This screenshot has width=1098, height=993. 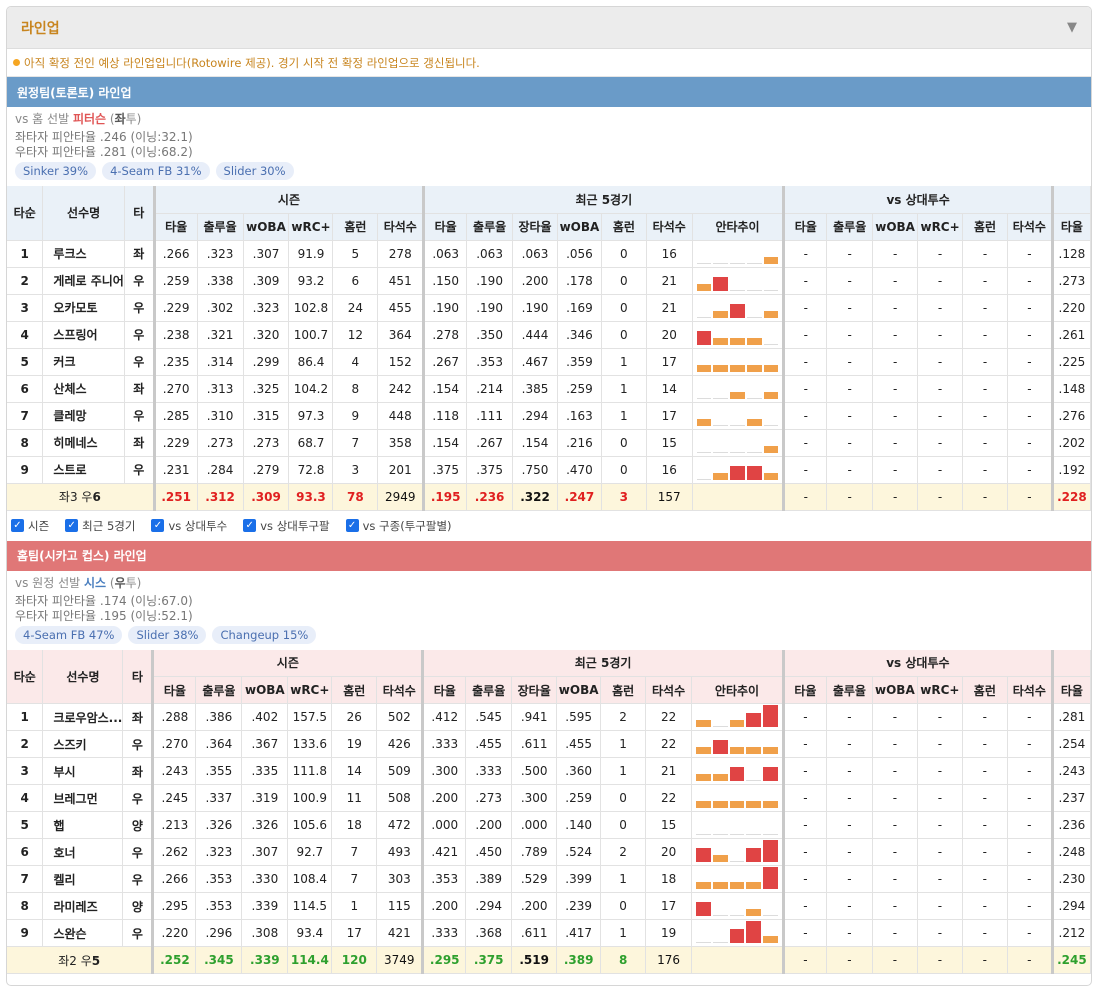 I want to click on player-name: 브레그먼, so click(x=83, y=798).